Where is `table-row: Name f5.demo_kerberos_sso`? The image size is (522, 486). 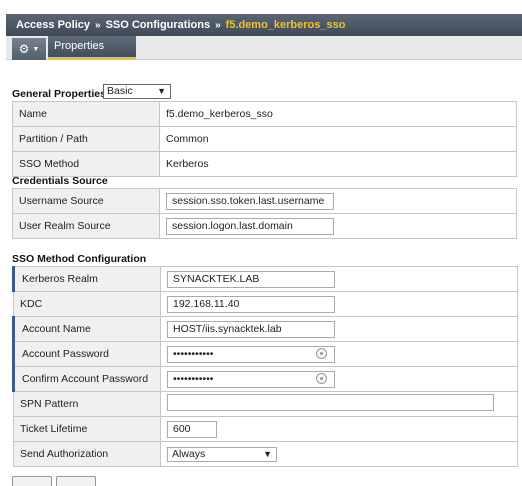
table-row: Name f5.demo_kerberos_sso is located at coordinates (264, 114).